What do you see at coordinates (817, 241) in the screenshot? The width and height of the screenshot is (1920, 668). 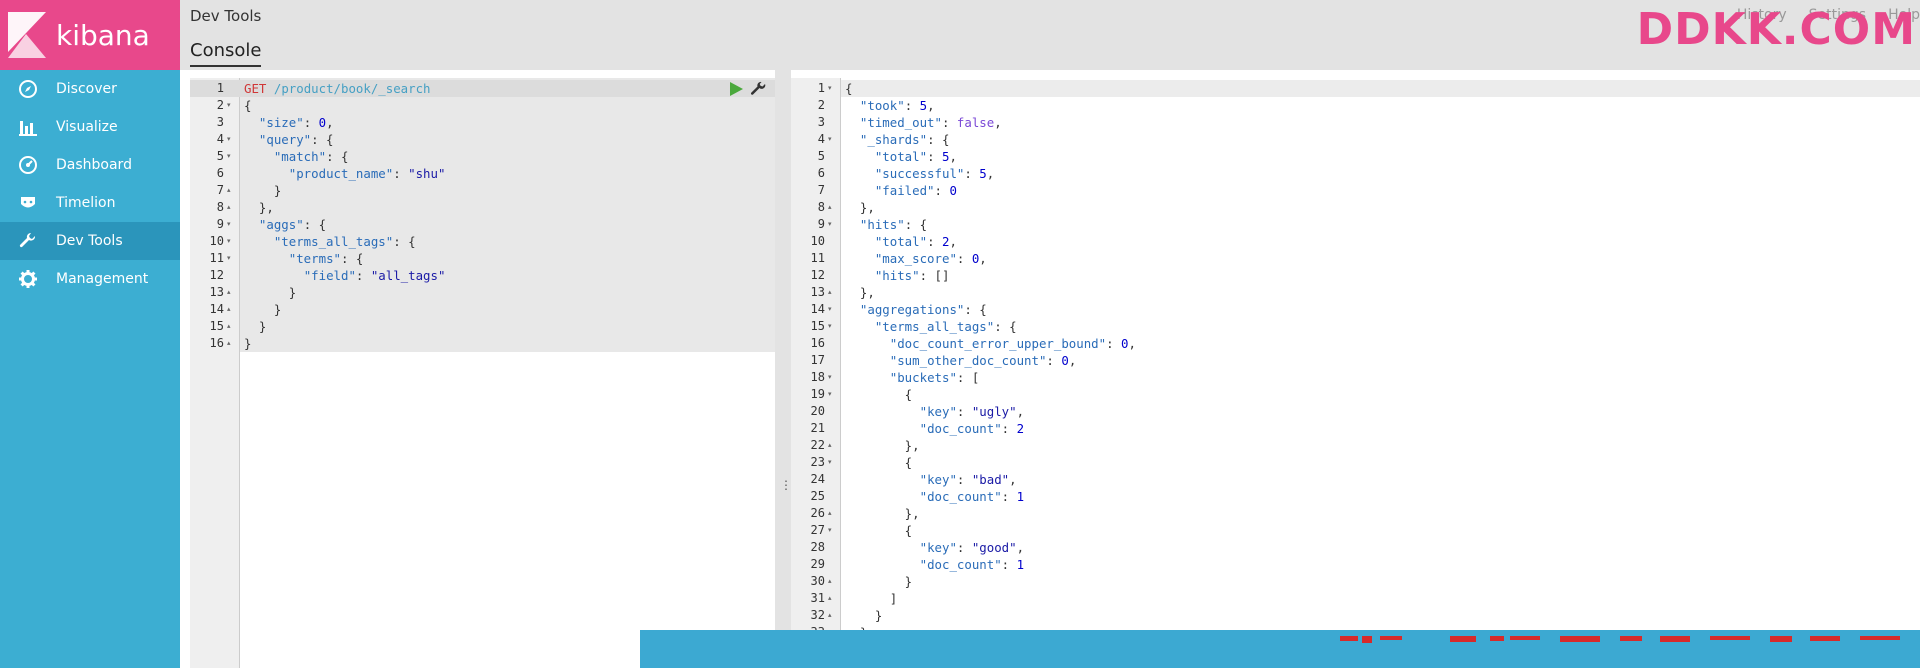 I see `line-number: 10` at bounding box center [817, 241].